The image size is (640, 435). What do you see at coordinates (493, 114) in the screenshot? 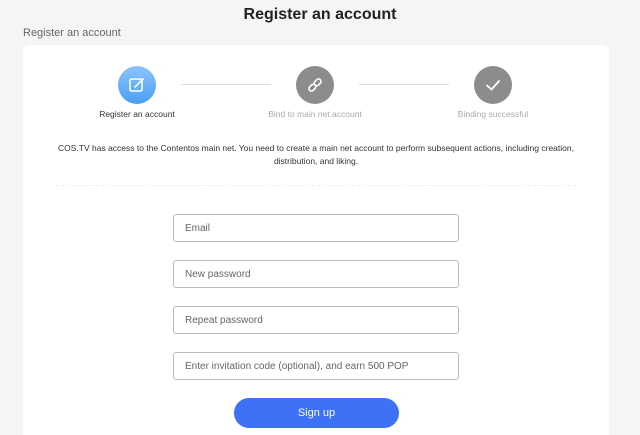
I see `step-label: Binding successful` at bounding box center [493, 114].